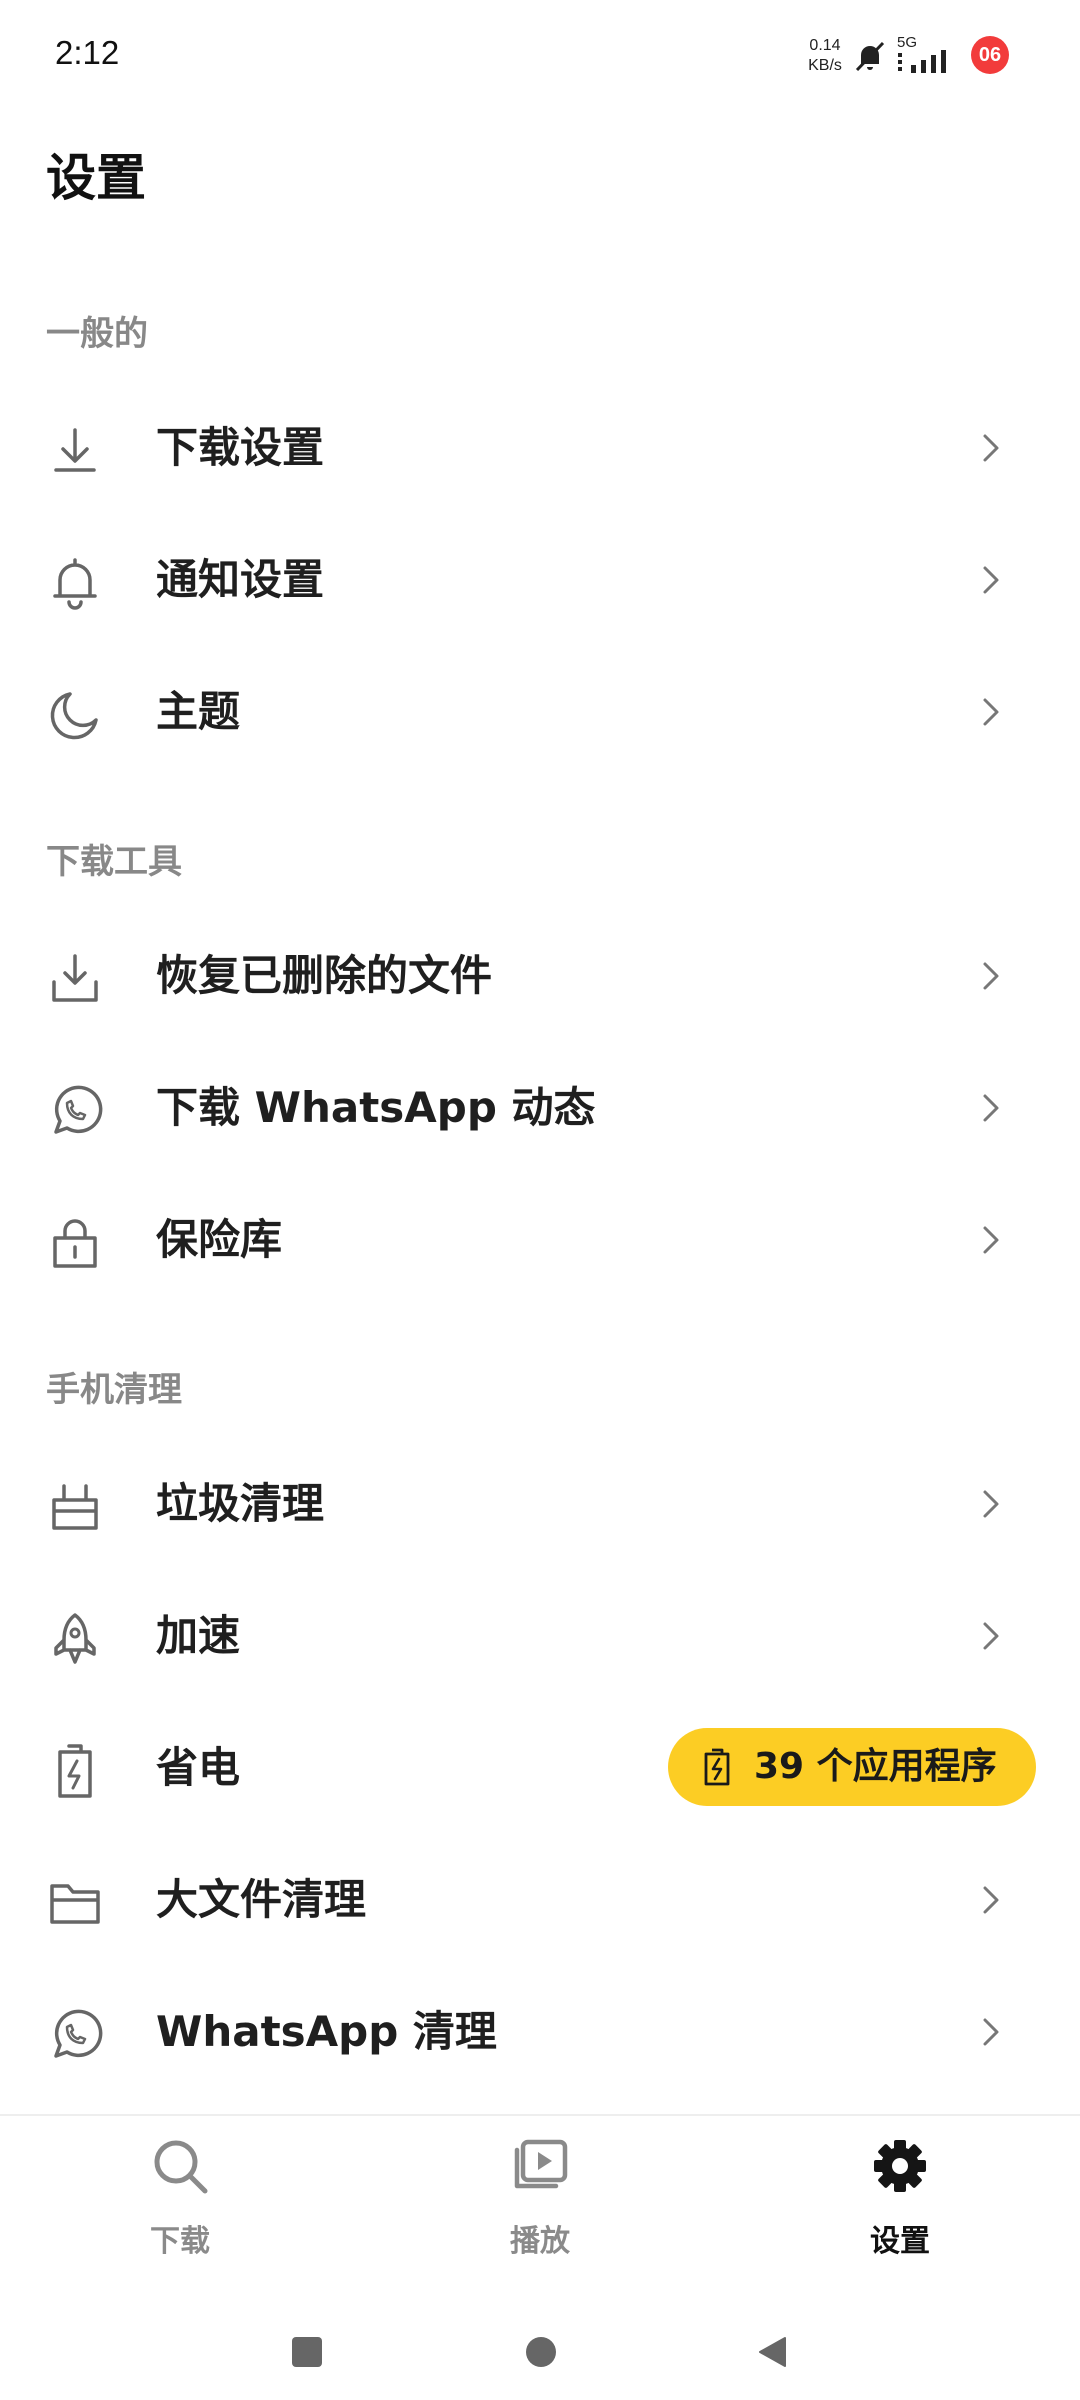 The width and height of the screenshot is (1080, 2400). I want to click on mute-icon, so click(870, 56).